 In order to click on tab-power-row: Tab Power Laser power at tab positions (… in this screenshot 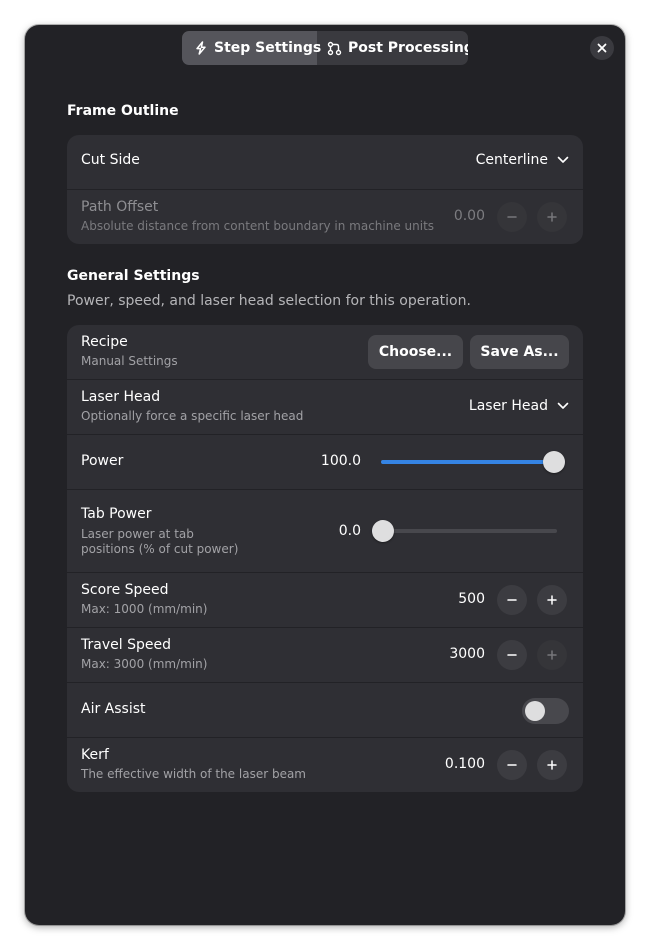, I will do `click(325, 531)`.